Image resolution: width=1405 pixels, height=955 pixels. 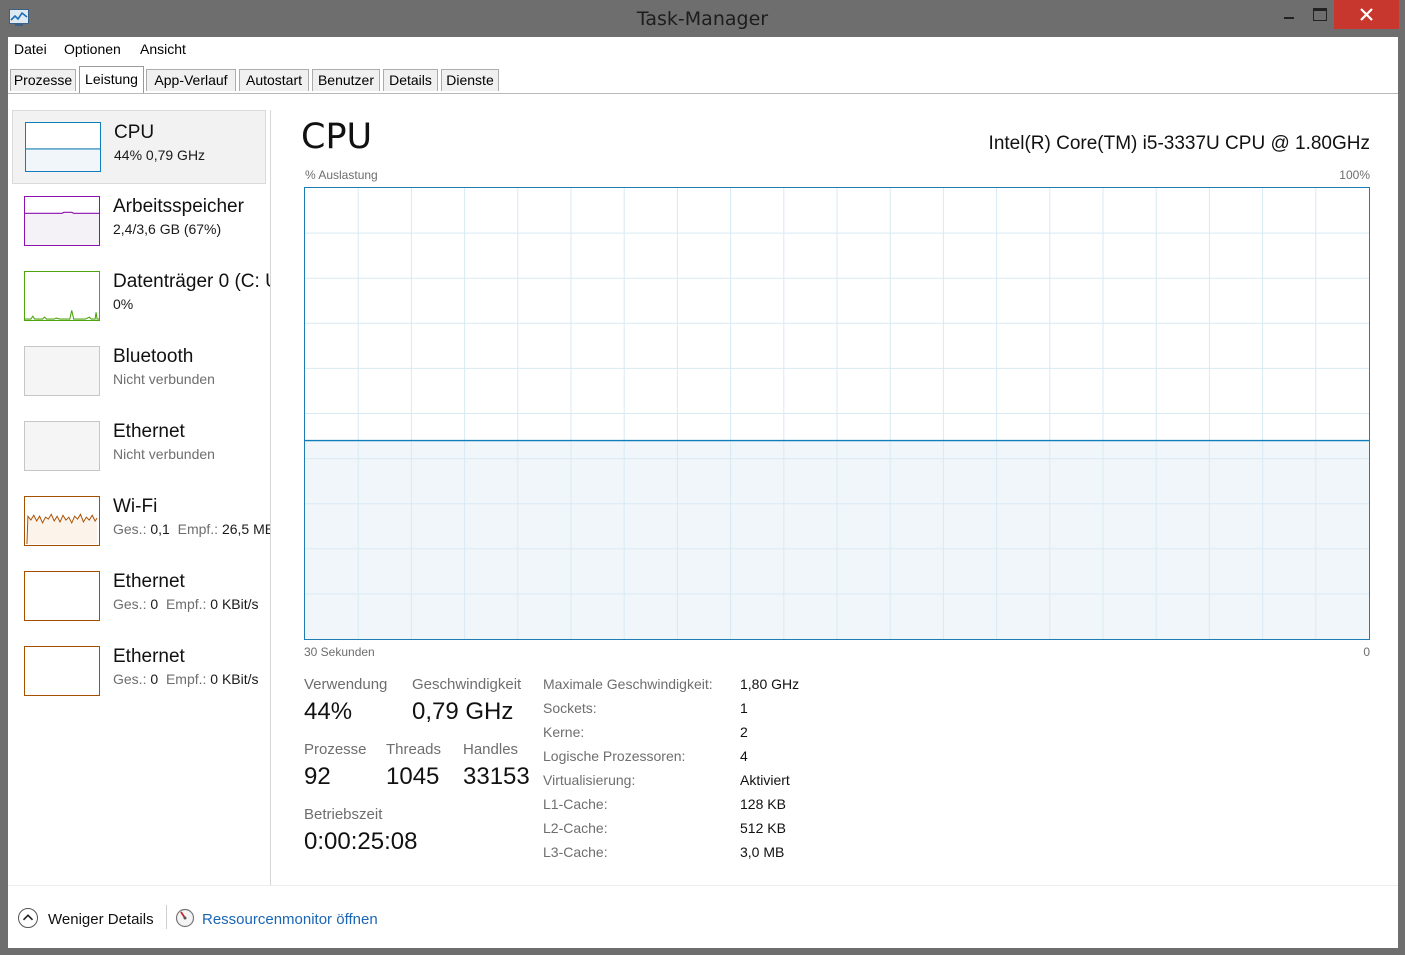 I want to click on chevron-up-circle-icon, so click(x=28, y=918).